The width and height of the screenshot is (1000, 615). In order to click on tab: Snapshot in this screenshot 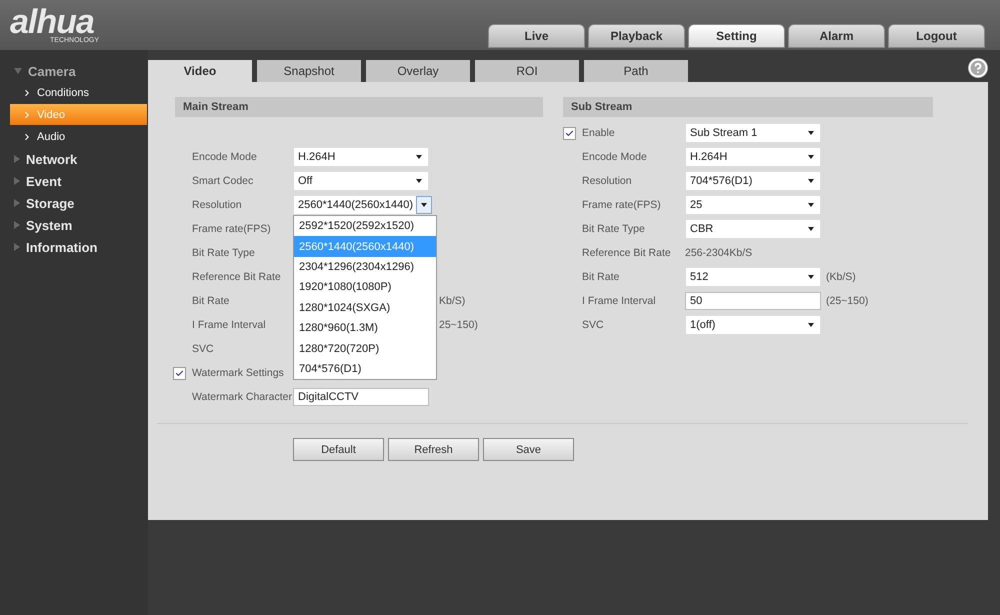, I will do `click(309, 71)`.